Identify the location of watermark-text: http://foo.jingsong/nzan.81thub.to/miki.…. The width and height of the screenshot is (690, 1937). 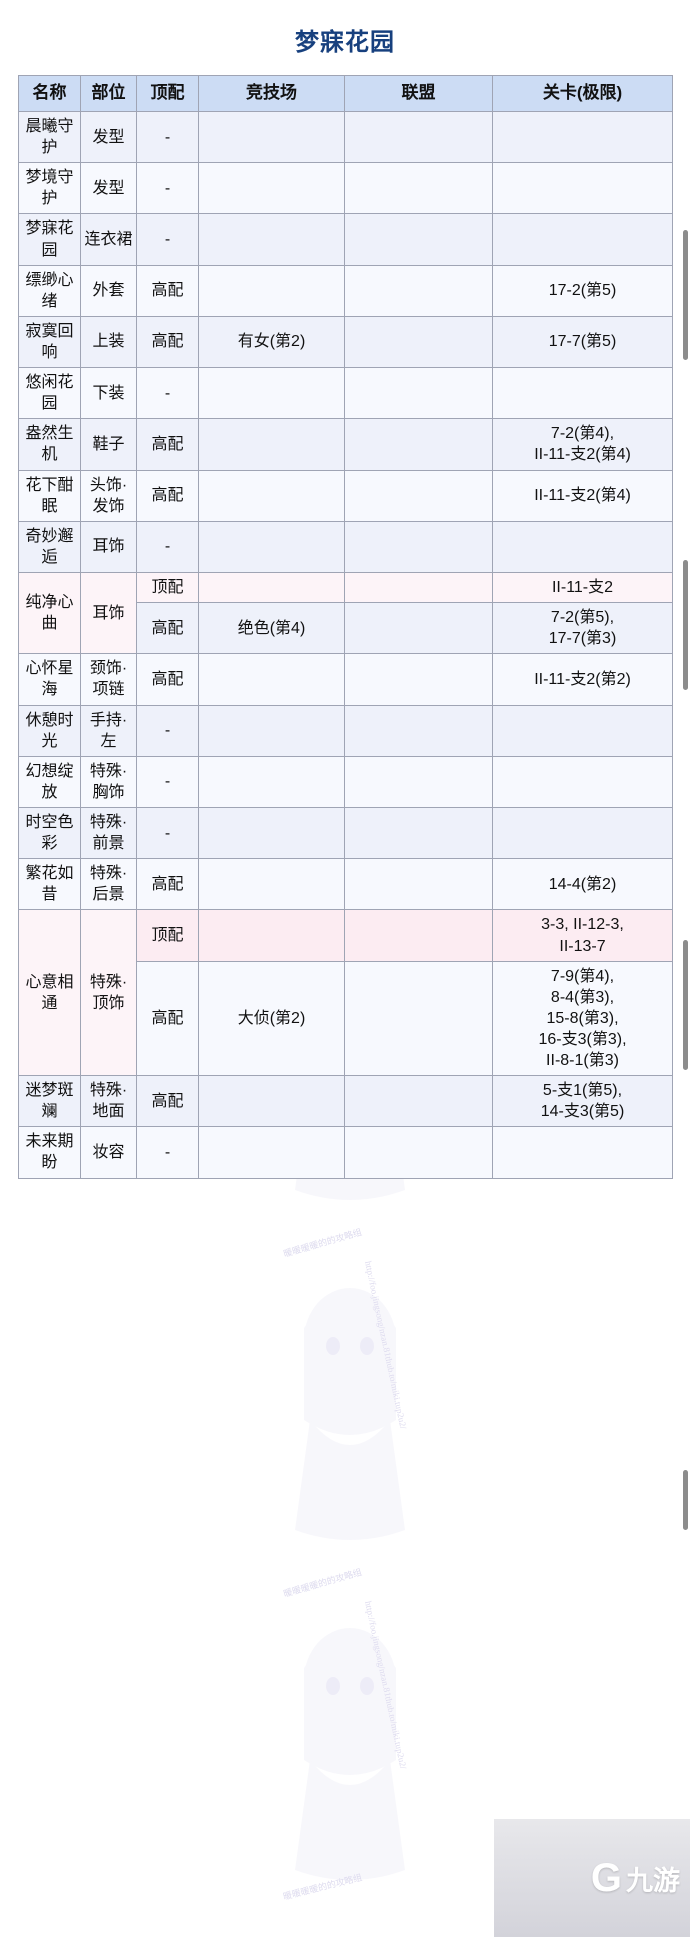
(386, 1345).